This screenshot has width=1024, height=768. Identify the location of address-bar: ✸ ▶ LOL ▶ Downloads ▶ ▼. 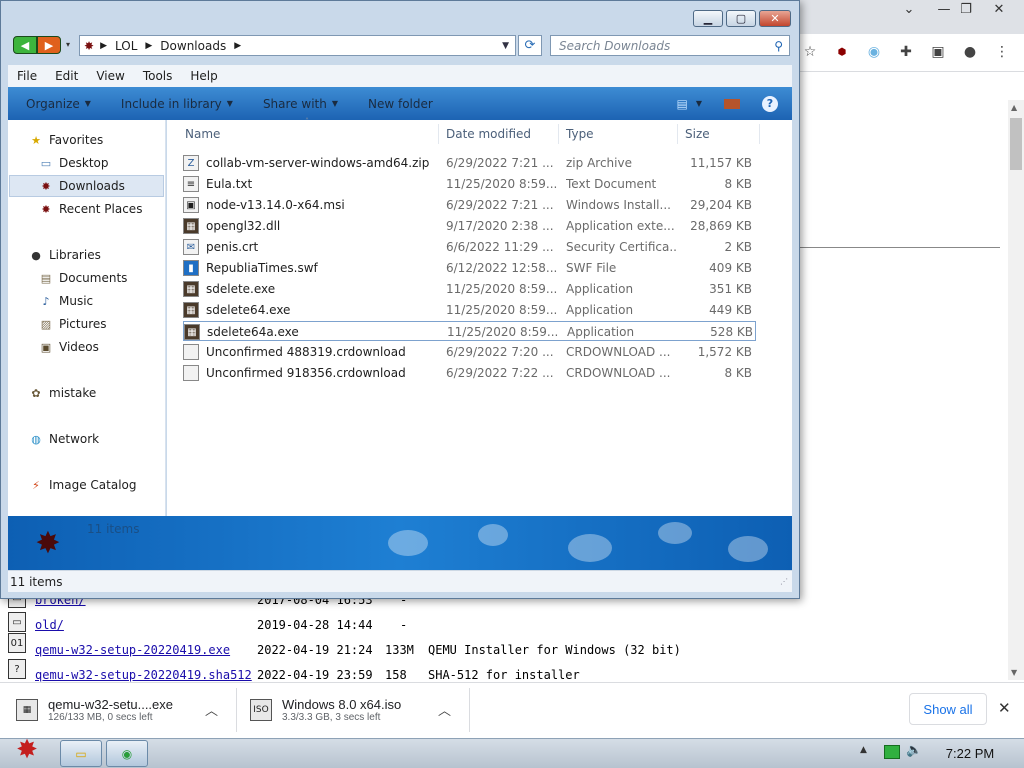
(297, 45).